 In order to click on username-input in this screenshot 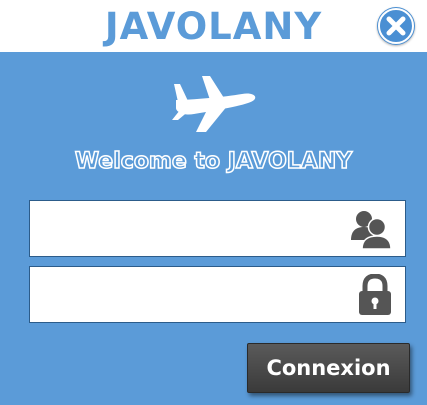, I will do `click(188, 229)`.